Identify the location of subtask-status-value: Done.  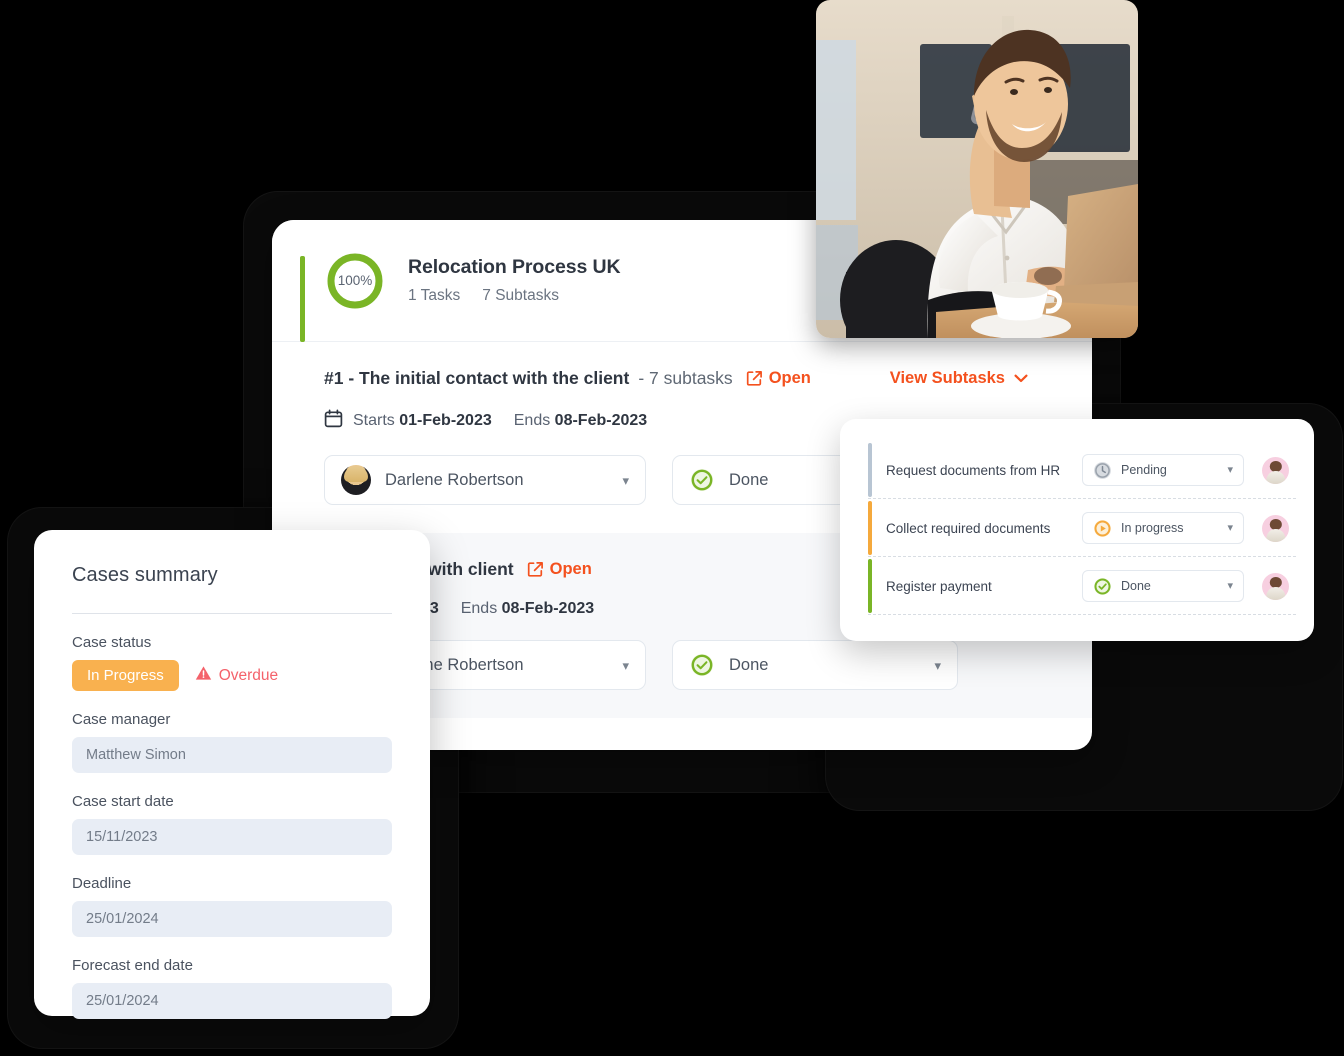
(1136, 586).